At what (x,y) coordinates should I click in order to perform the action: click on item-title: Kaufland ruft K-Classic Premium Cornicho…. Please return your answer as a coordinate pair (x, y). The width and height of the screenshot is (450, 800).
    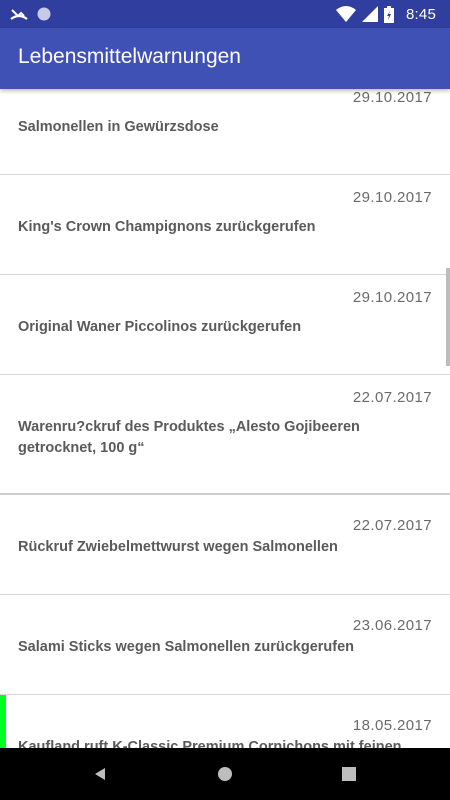
    Looking at the image, I should click on (210, 743).